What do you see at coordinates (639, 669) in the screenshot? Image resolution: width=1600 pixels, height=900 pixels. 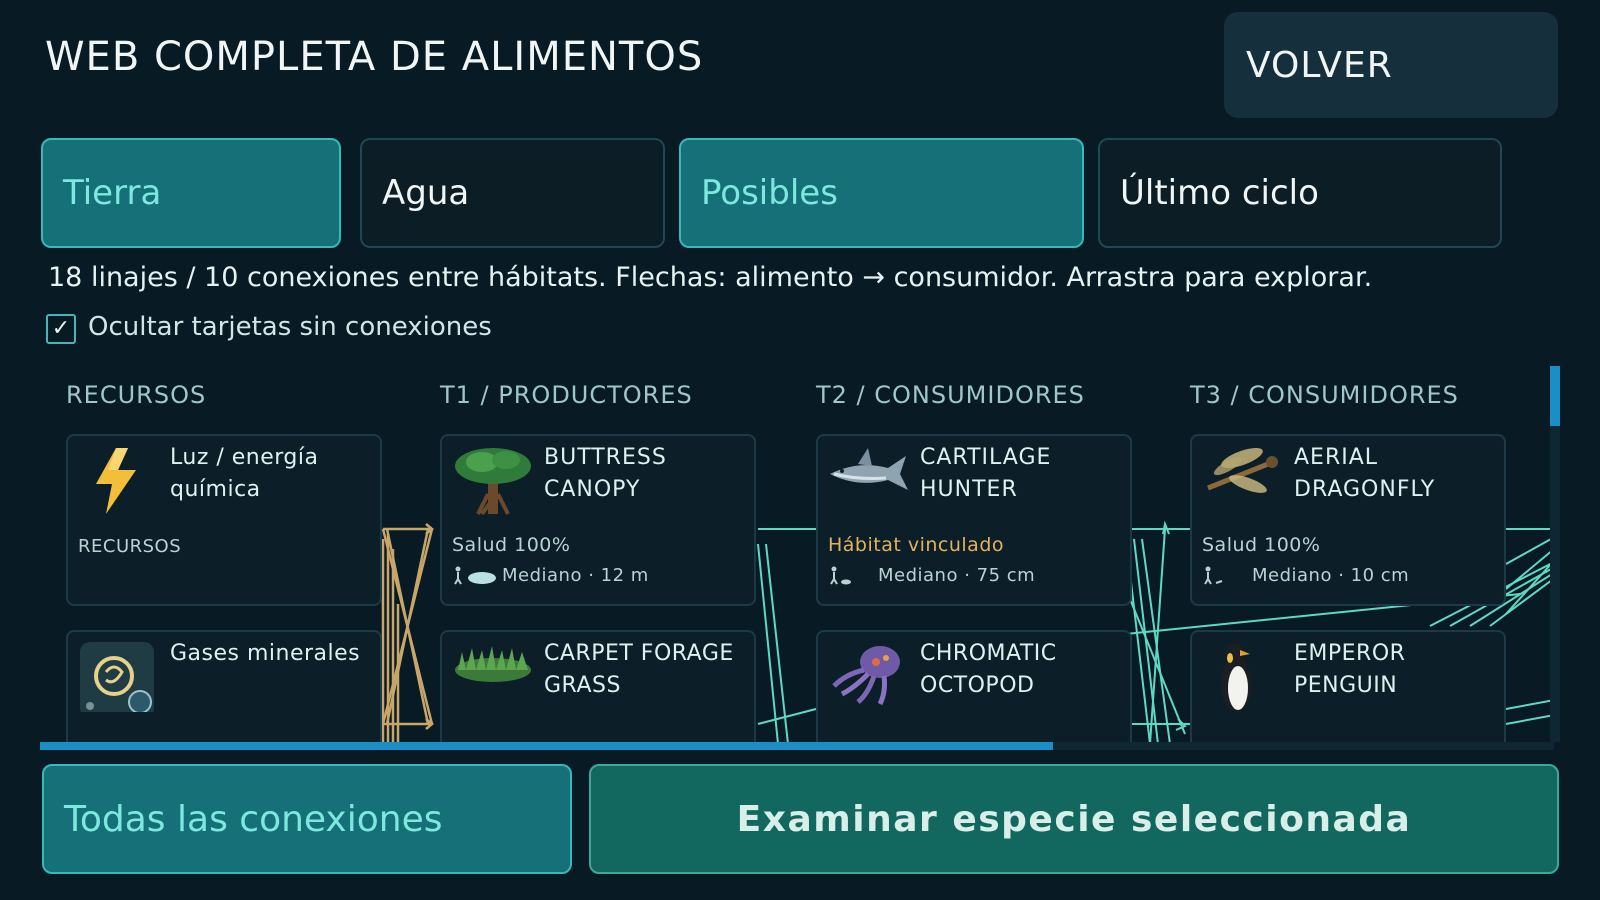 I see `card-name: CARPET FORAGE GRASS` at bounding box center [639, 669].